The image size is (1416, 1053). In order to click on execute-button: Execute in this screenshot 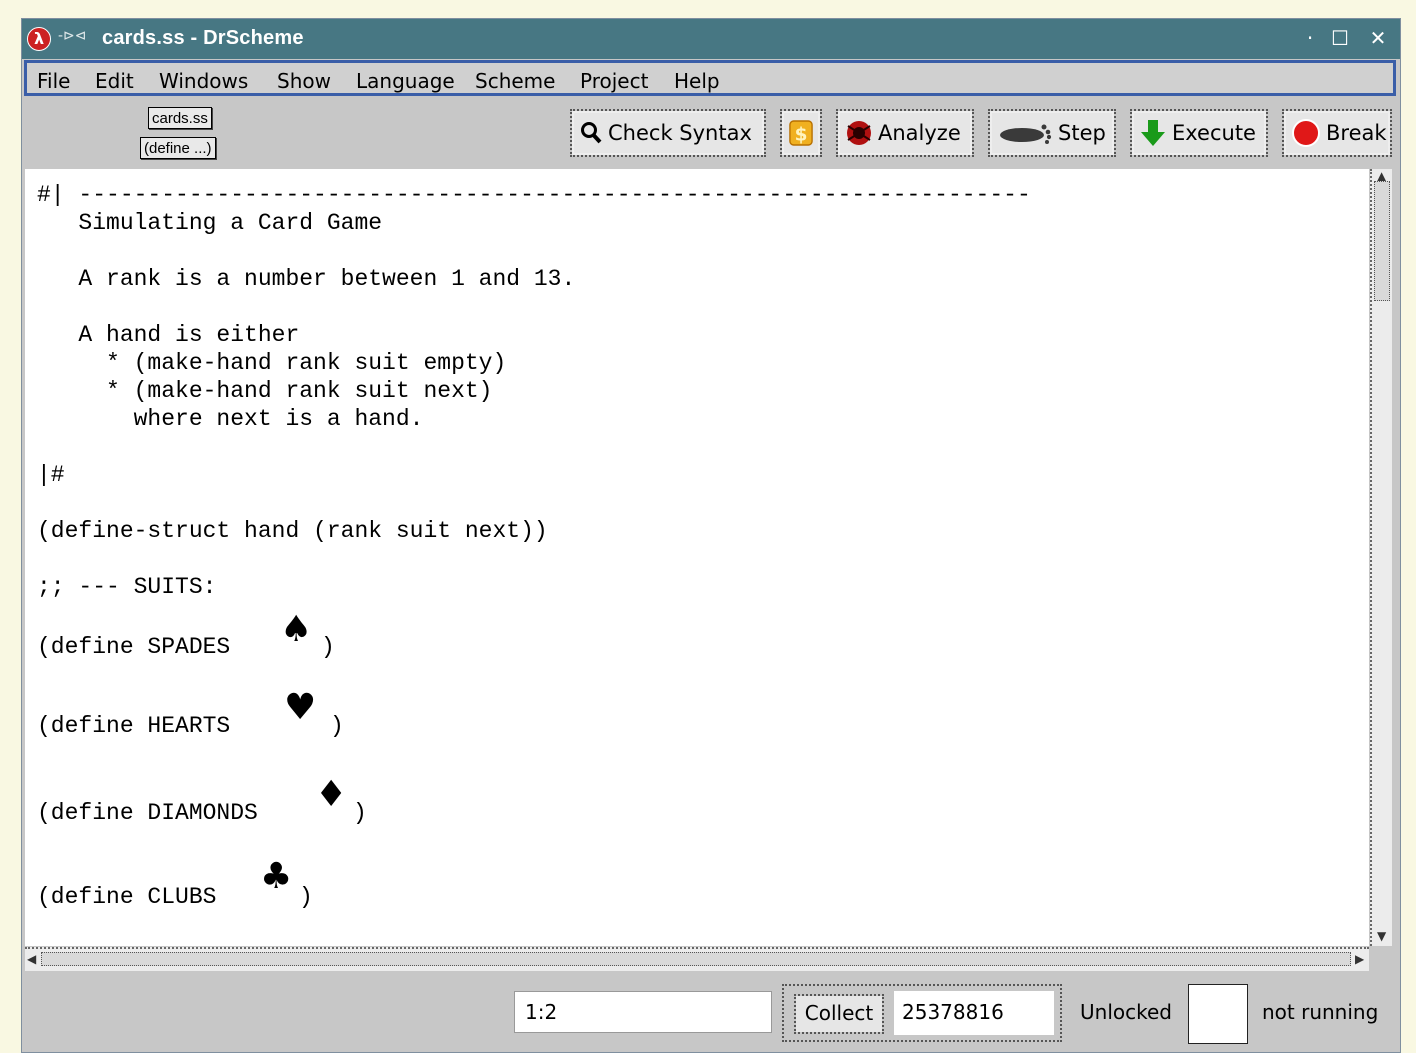, I will do `click(1199, 133)`.